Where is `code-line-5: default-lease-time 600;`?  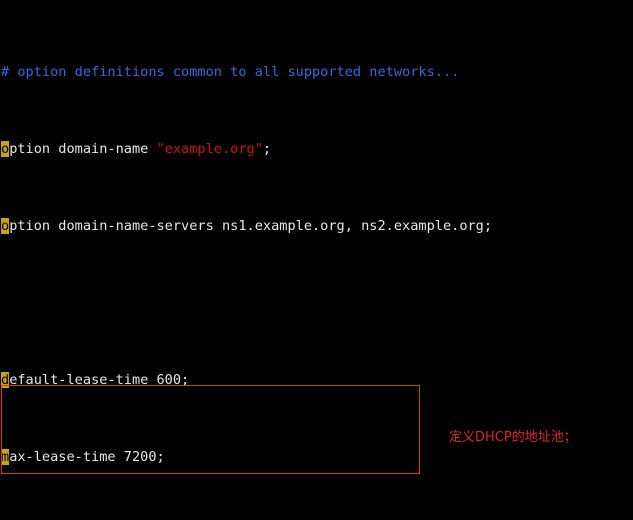
code-line-5: default-lease-time 600; is located at coordinates (316, 380).